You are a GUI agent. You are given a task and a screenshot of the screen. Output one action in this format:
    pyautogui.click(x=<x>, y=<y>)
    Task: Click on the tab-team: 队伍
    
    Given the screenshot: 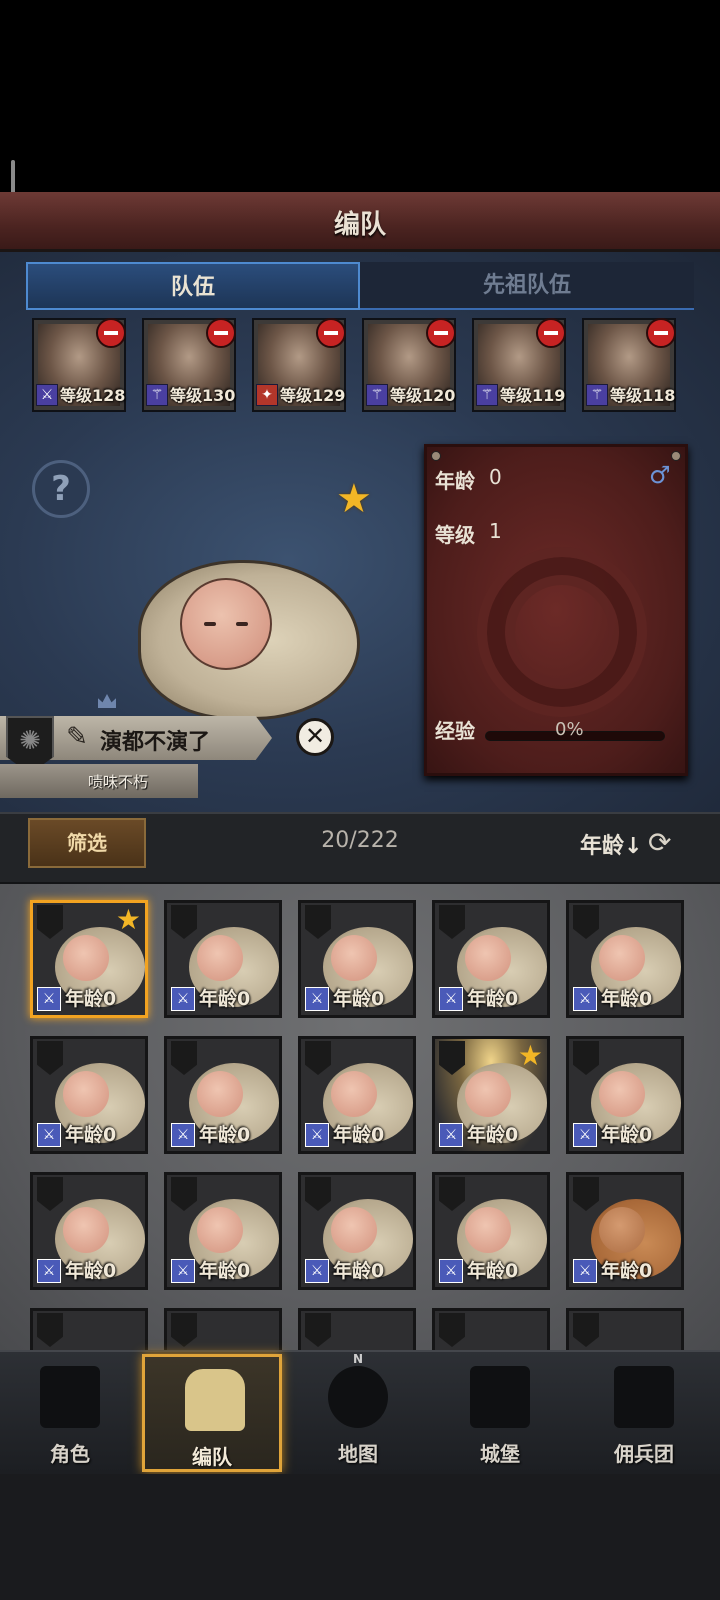 What is the action you would take?
    pyautogui.click(x=193, y=286)
    